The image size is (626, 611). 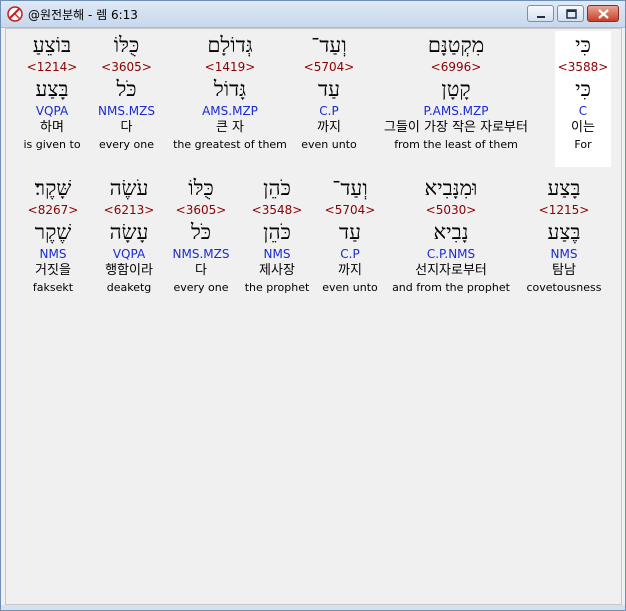 I want to click on hebrew-word: בָּצַע, so click(x=564, y=188).